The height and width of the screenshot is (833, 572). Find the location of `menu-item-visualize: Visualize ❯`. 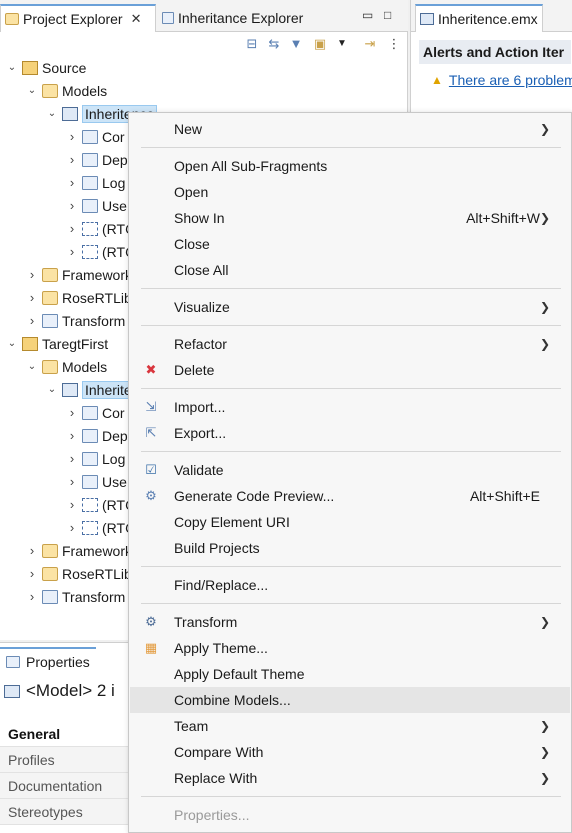

menu-item-visualize: Visualize ❯ is located at coordinates (350, 307).